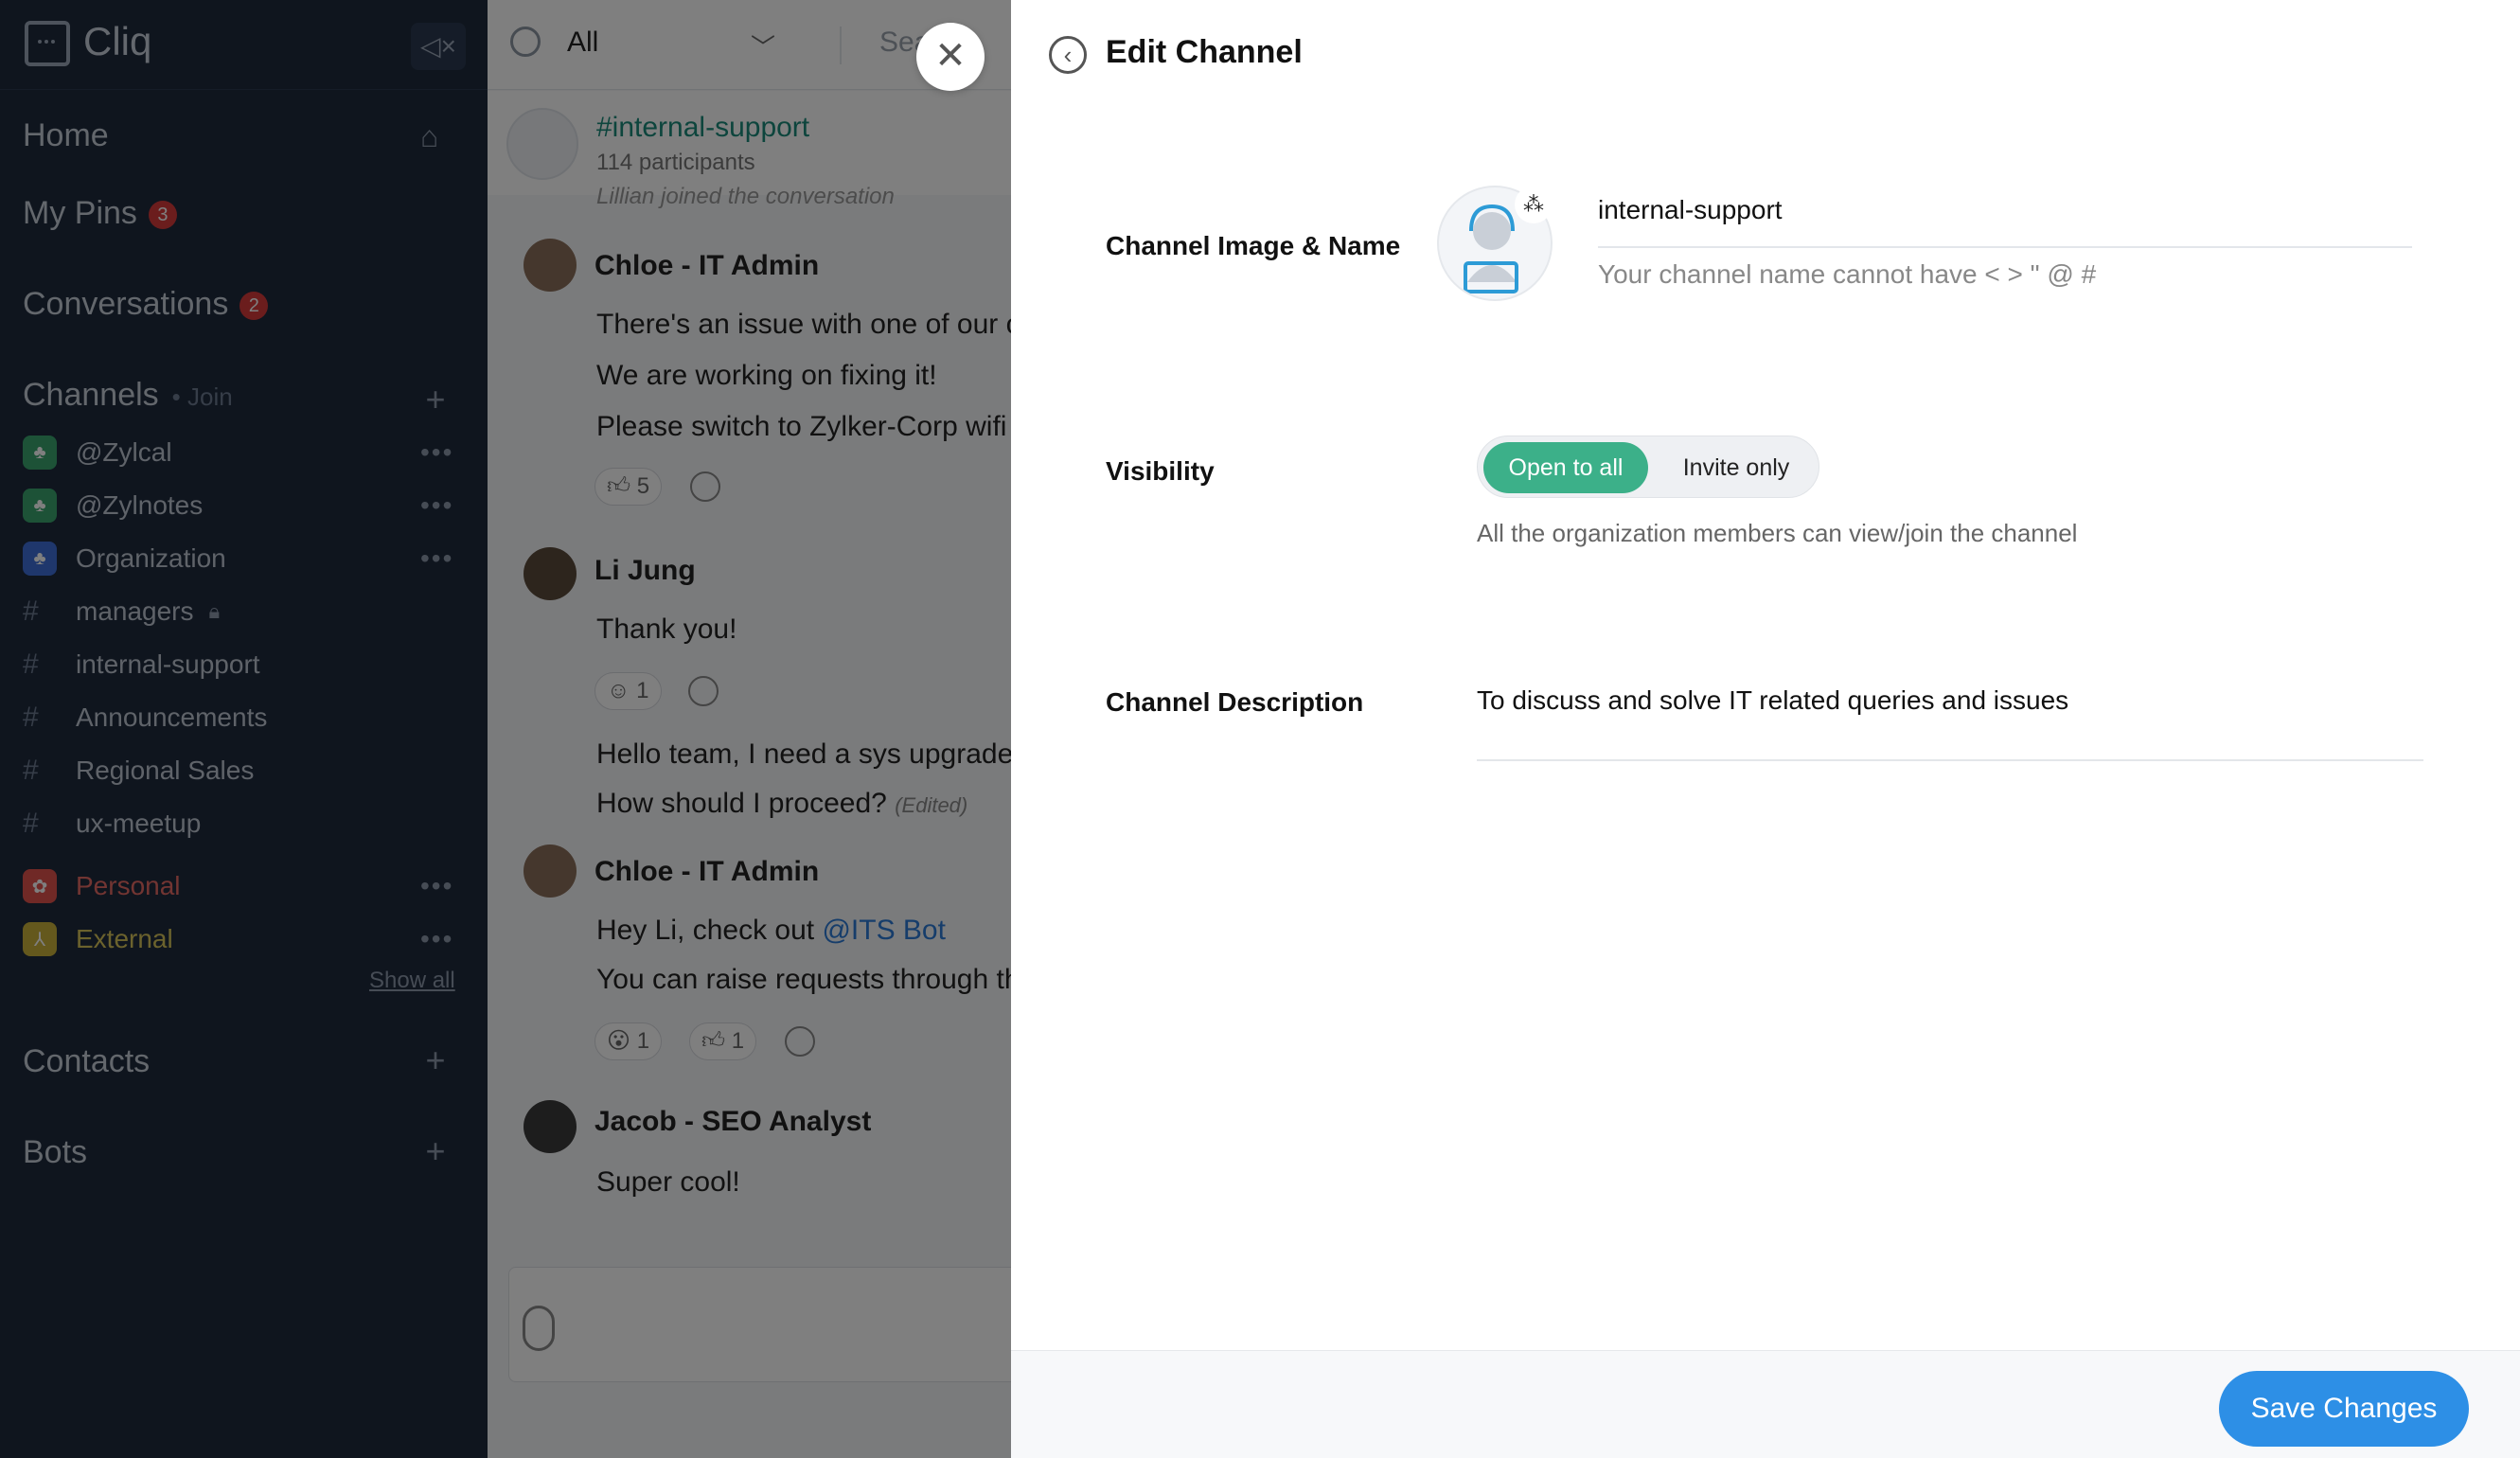 This screenshot has height=1458, width=2520. Describe the element at coordinates (1068, 55) in the screenshot. I see `back-icon: ‹` at that location.